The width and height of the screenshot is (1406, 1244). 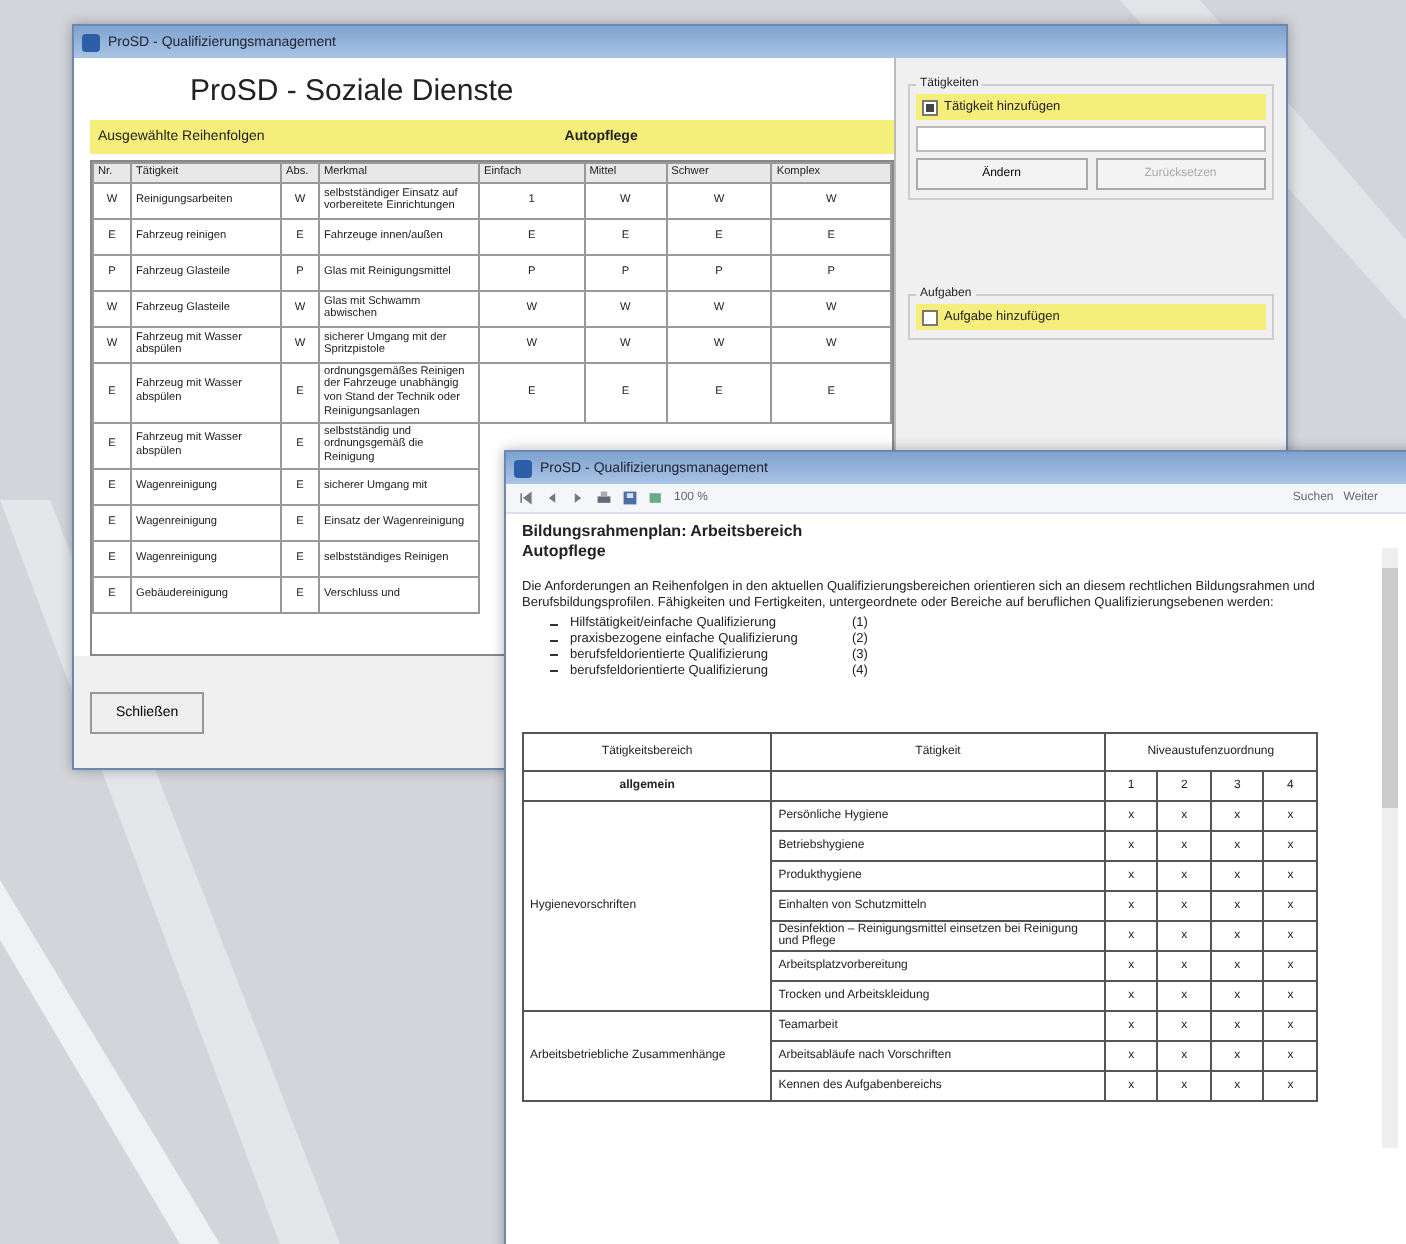 What do you see at coordinates (604, 498) in the screenshot?
I see `print-icon` at bounding box center [604, 498].